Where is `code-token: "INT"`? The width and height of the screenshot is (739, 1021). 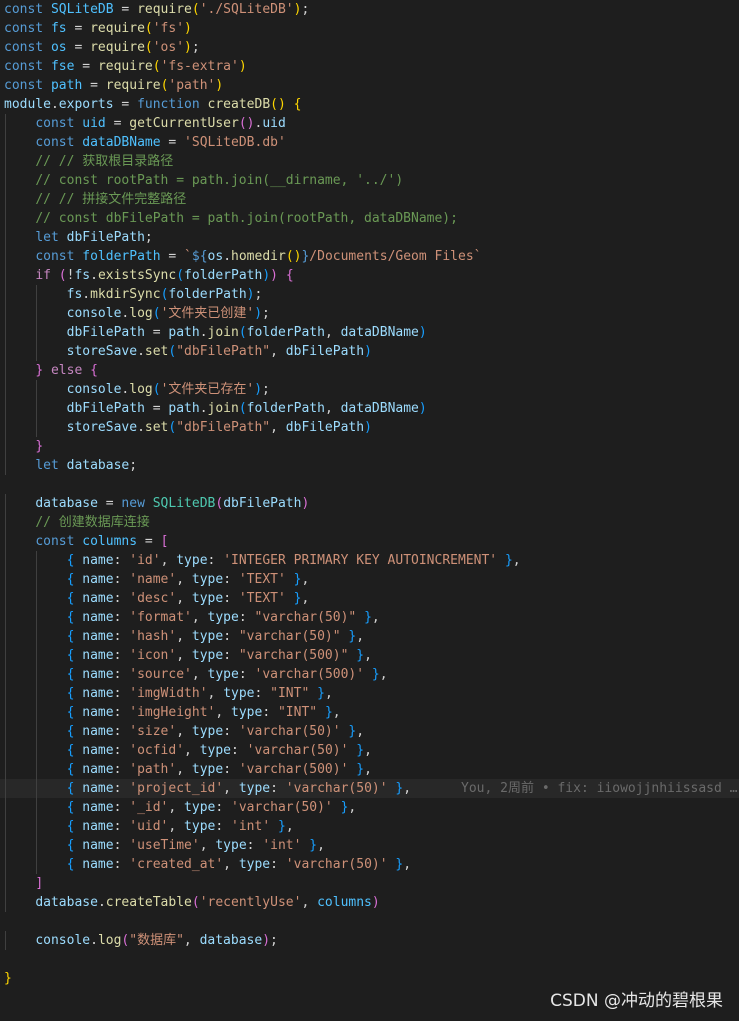
code-token: "INT" is located at coordinates (297, 712).